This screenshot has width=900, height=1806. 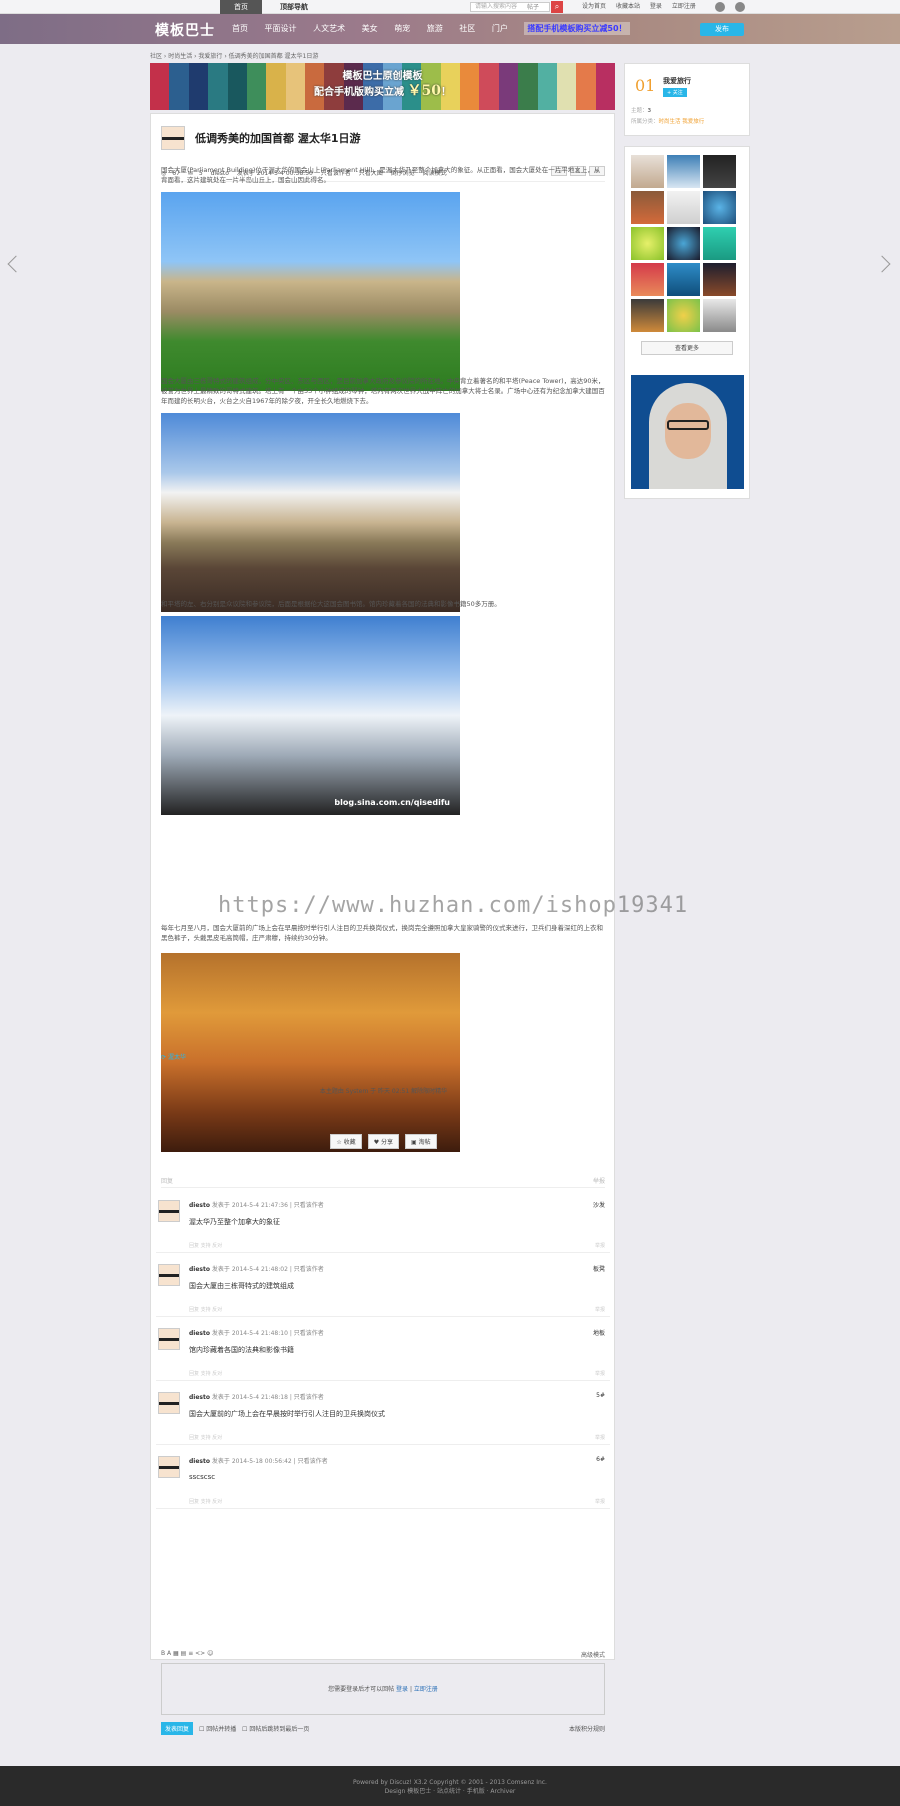 I want to click on search-button: ⌕, so click(x=557, y=7).